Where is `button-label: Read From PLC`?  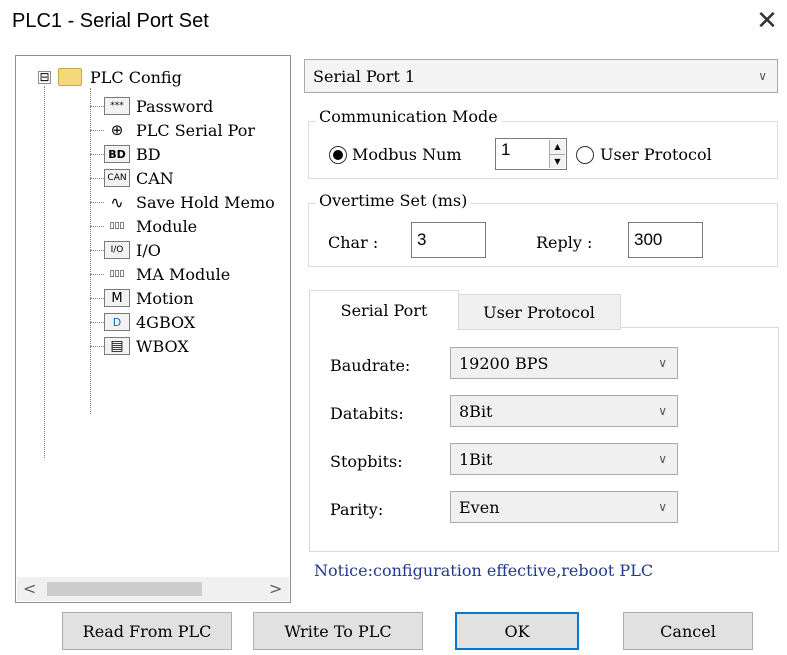 button-label: Read From PLC is located at coordinates (147, 631).